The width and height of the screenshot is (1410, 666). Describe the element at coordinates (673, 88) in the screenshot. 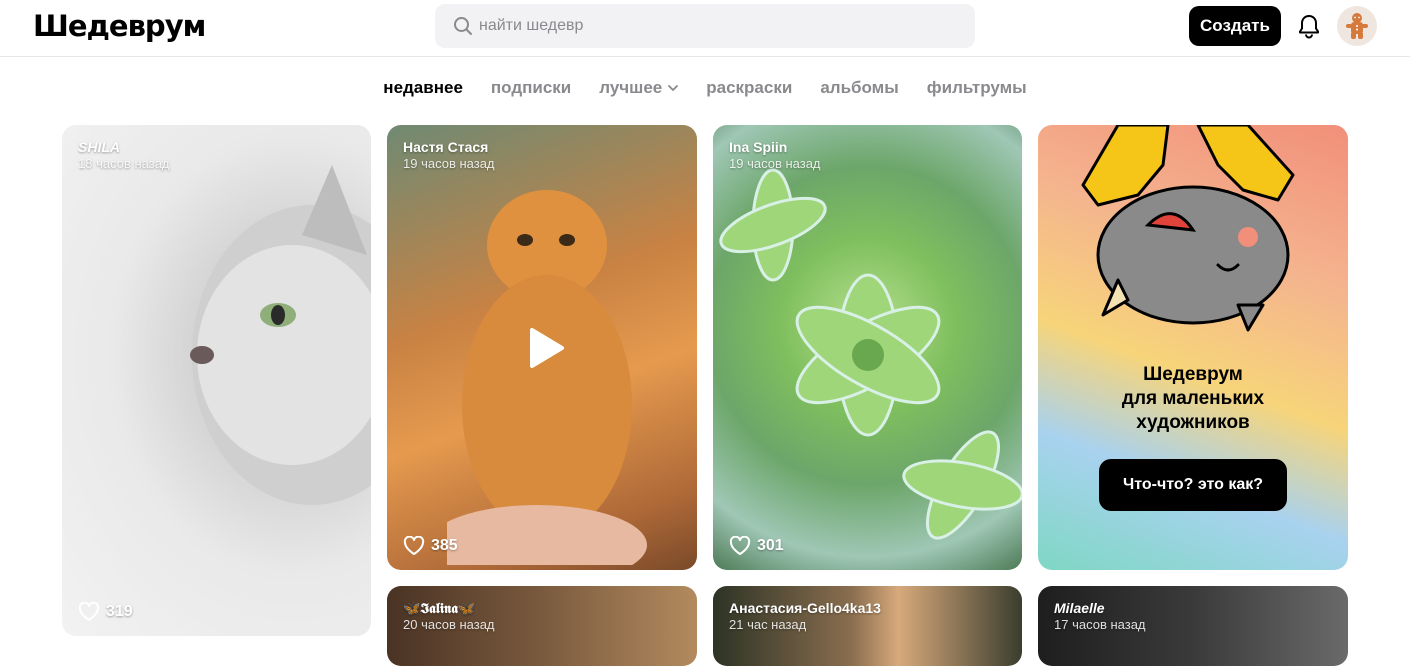

I see `chevron-down-icon` at that location.